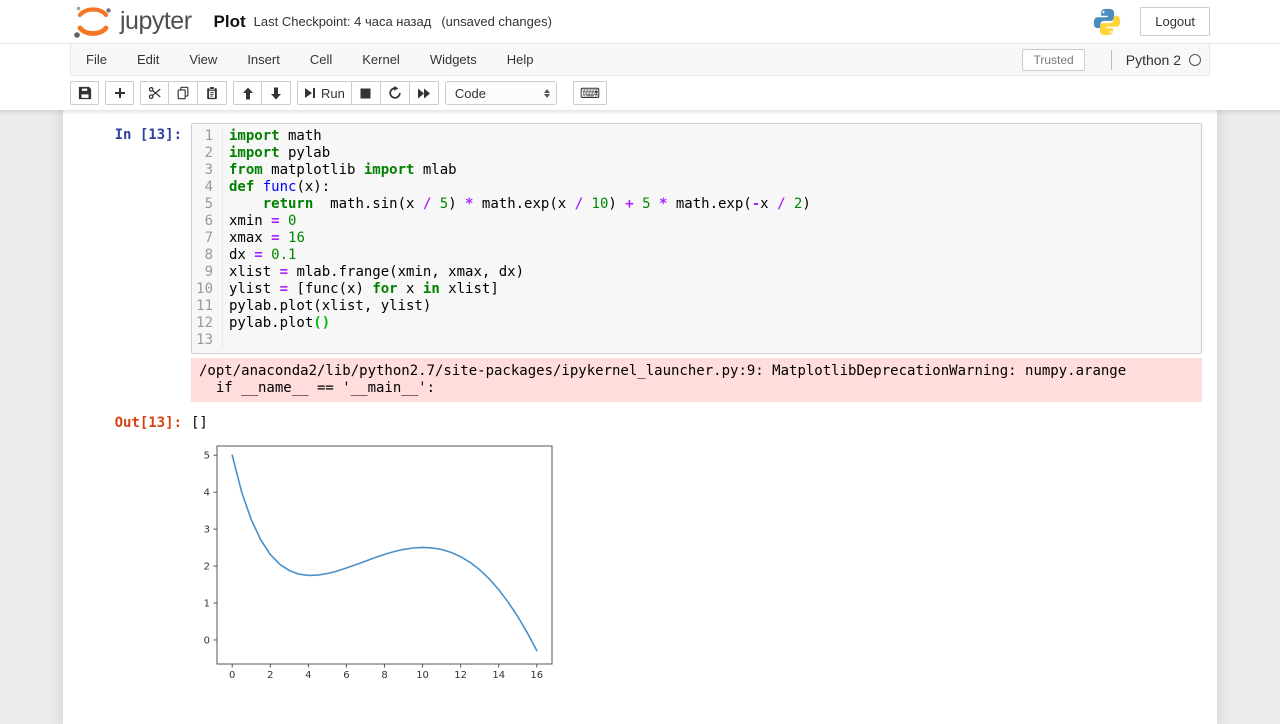 The height and width of the screenshot is (724, 1280). Describe the element at coordinates (207, 136) in the screenshot. I see `line-number: 1` at that location.